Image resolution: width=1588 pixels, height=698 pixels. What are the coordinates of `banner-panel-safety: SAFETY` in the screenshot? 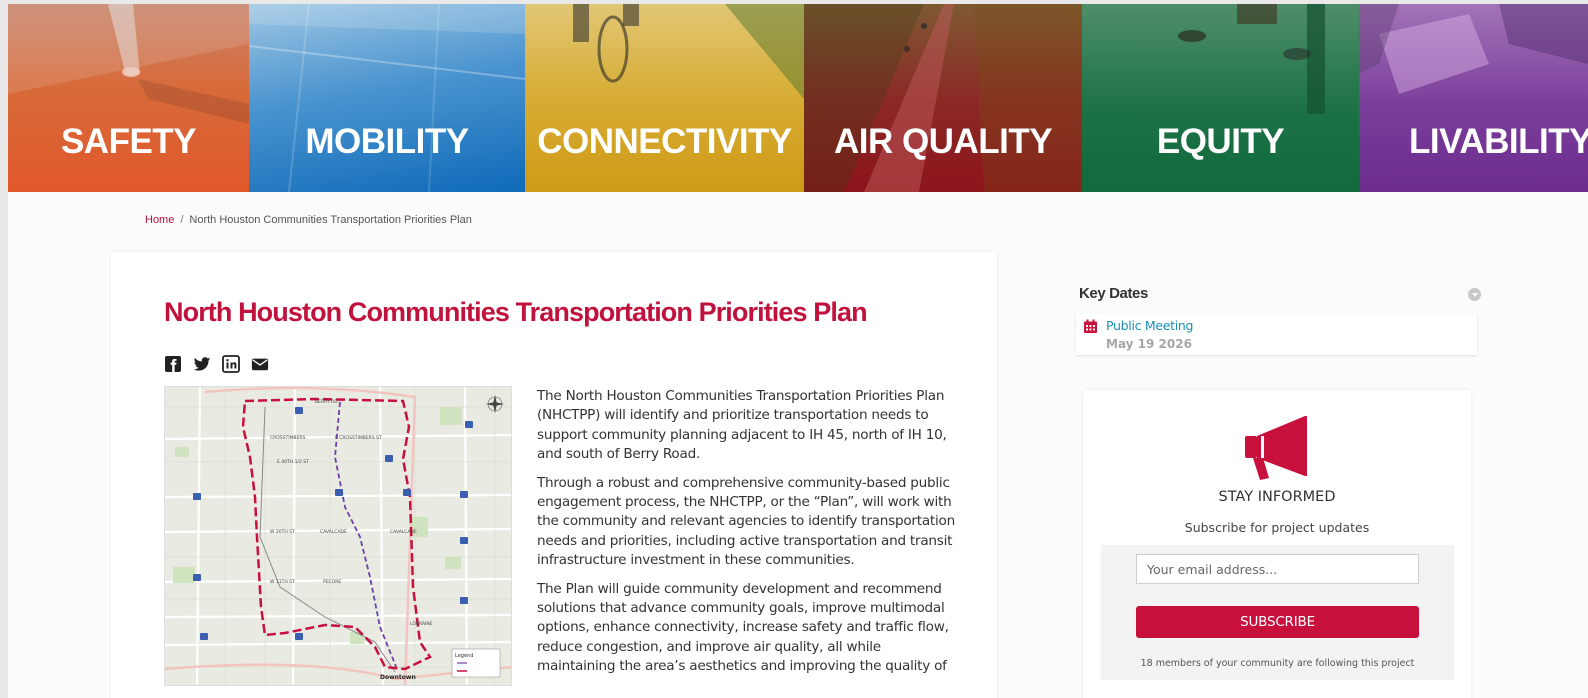 It's located at (128, 98).